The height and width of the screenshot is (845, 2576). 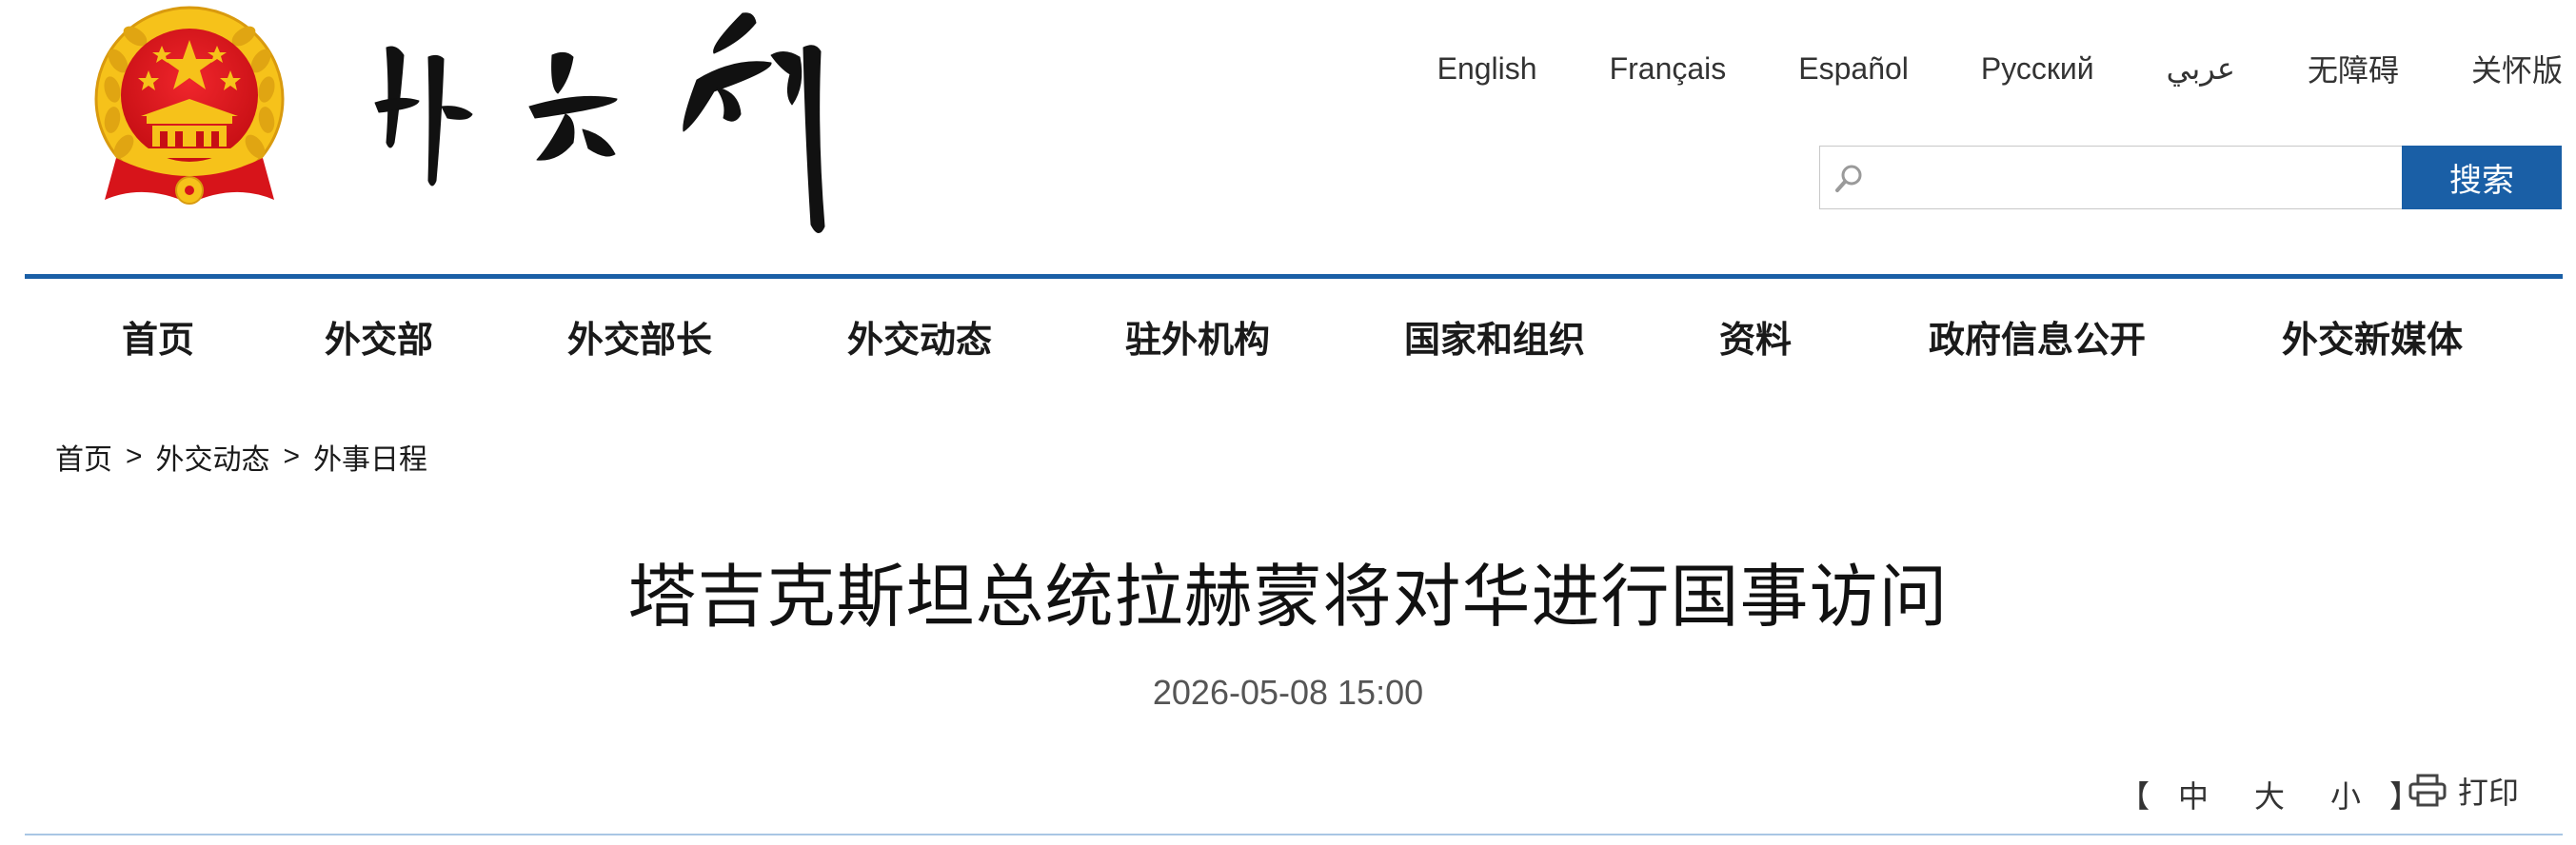 What do you see at coordinates (1294, 834) in the screenshot?
I see `content-divider` at bounding box center [1294, 834].